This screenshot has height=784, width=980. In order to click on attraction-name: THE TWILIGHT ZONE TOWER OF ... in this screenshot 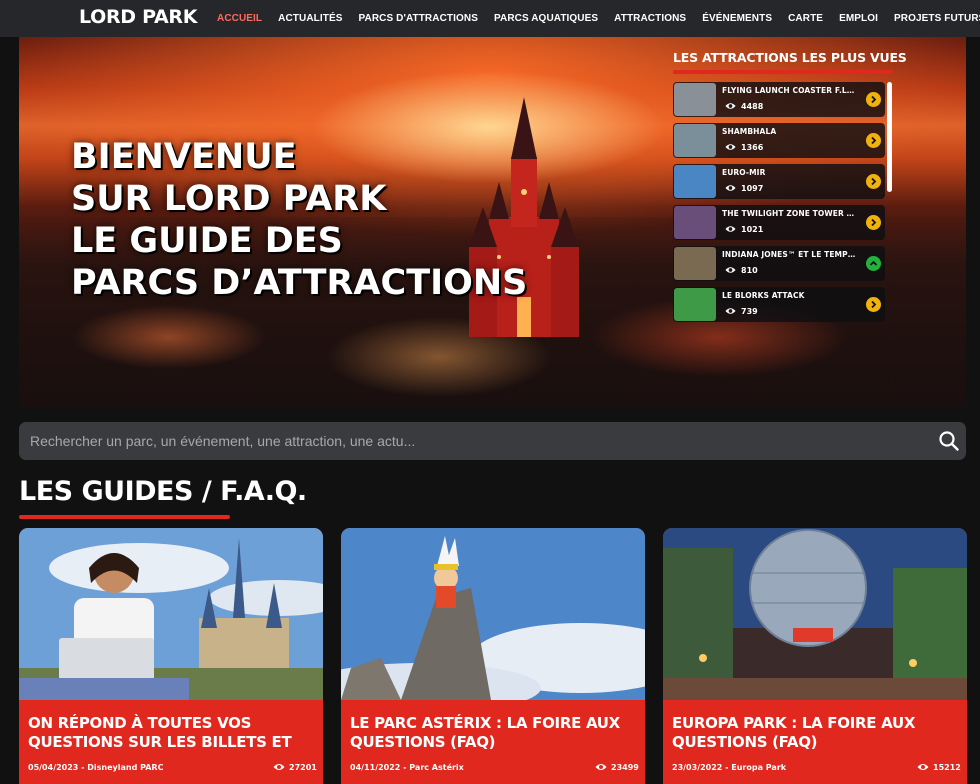, I will do `click(789, 213)`.